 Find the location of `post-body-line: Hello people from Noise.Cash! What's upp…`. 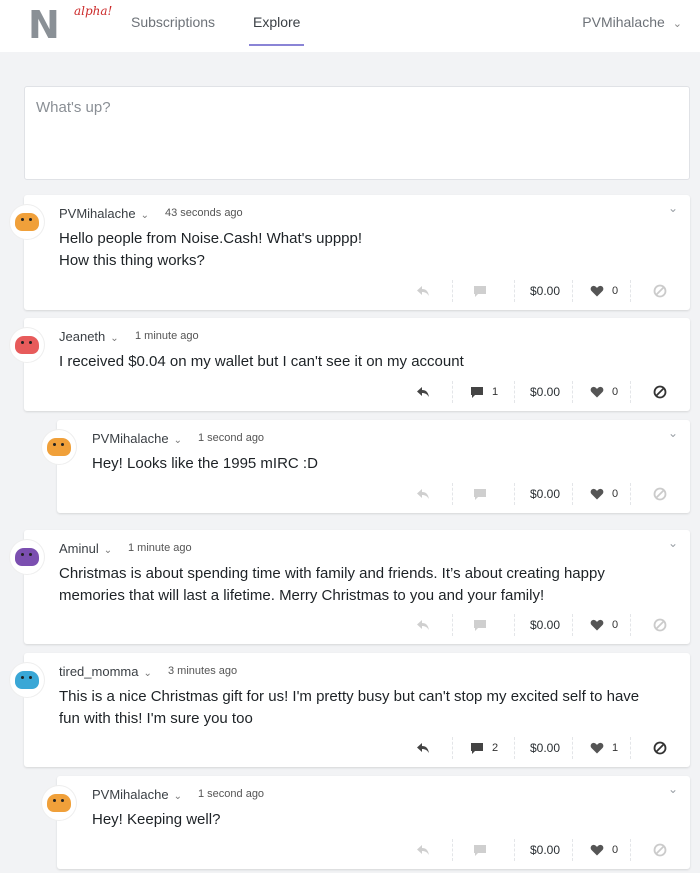

post-body-line: Hello people from Noise.Cash! What's upp… is located at coordinates (211, 238).